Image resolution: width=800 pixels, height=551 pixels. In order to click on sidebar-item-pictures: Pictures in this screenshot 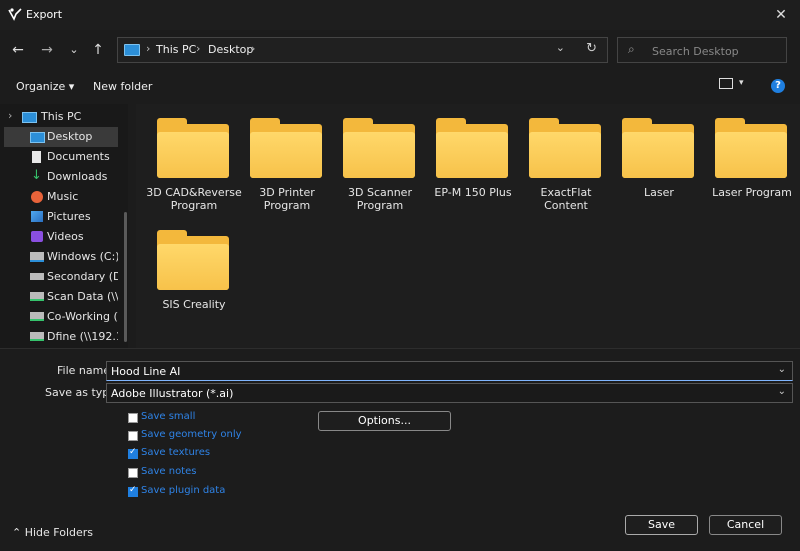, I will do `click(61, 217)`.